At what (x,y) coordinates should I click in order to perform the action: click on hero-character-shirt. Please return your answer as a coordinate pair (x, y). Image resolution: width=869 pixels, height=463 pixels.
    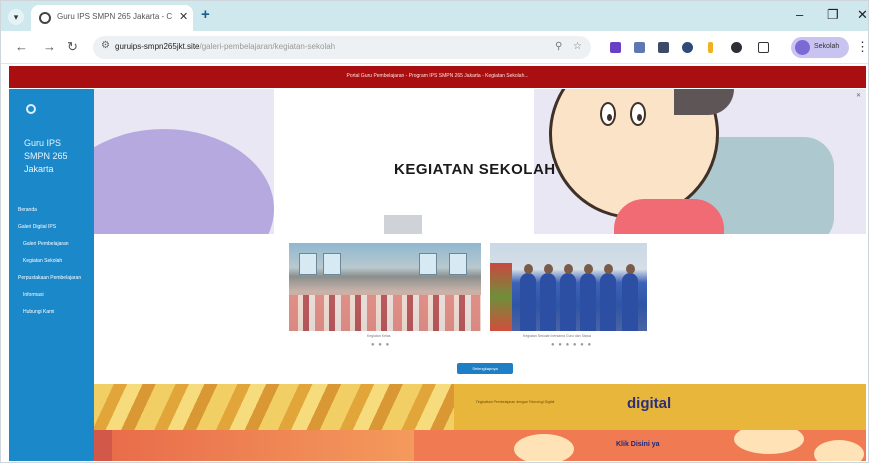
    Looking at the image, I should click on (669, 216).